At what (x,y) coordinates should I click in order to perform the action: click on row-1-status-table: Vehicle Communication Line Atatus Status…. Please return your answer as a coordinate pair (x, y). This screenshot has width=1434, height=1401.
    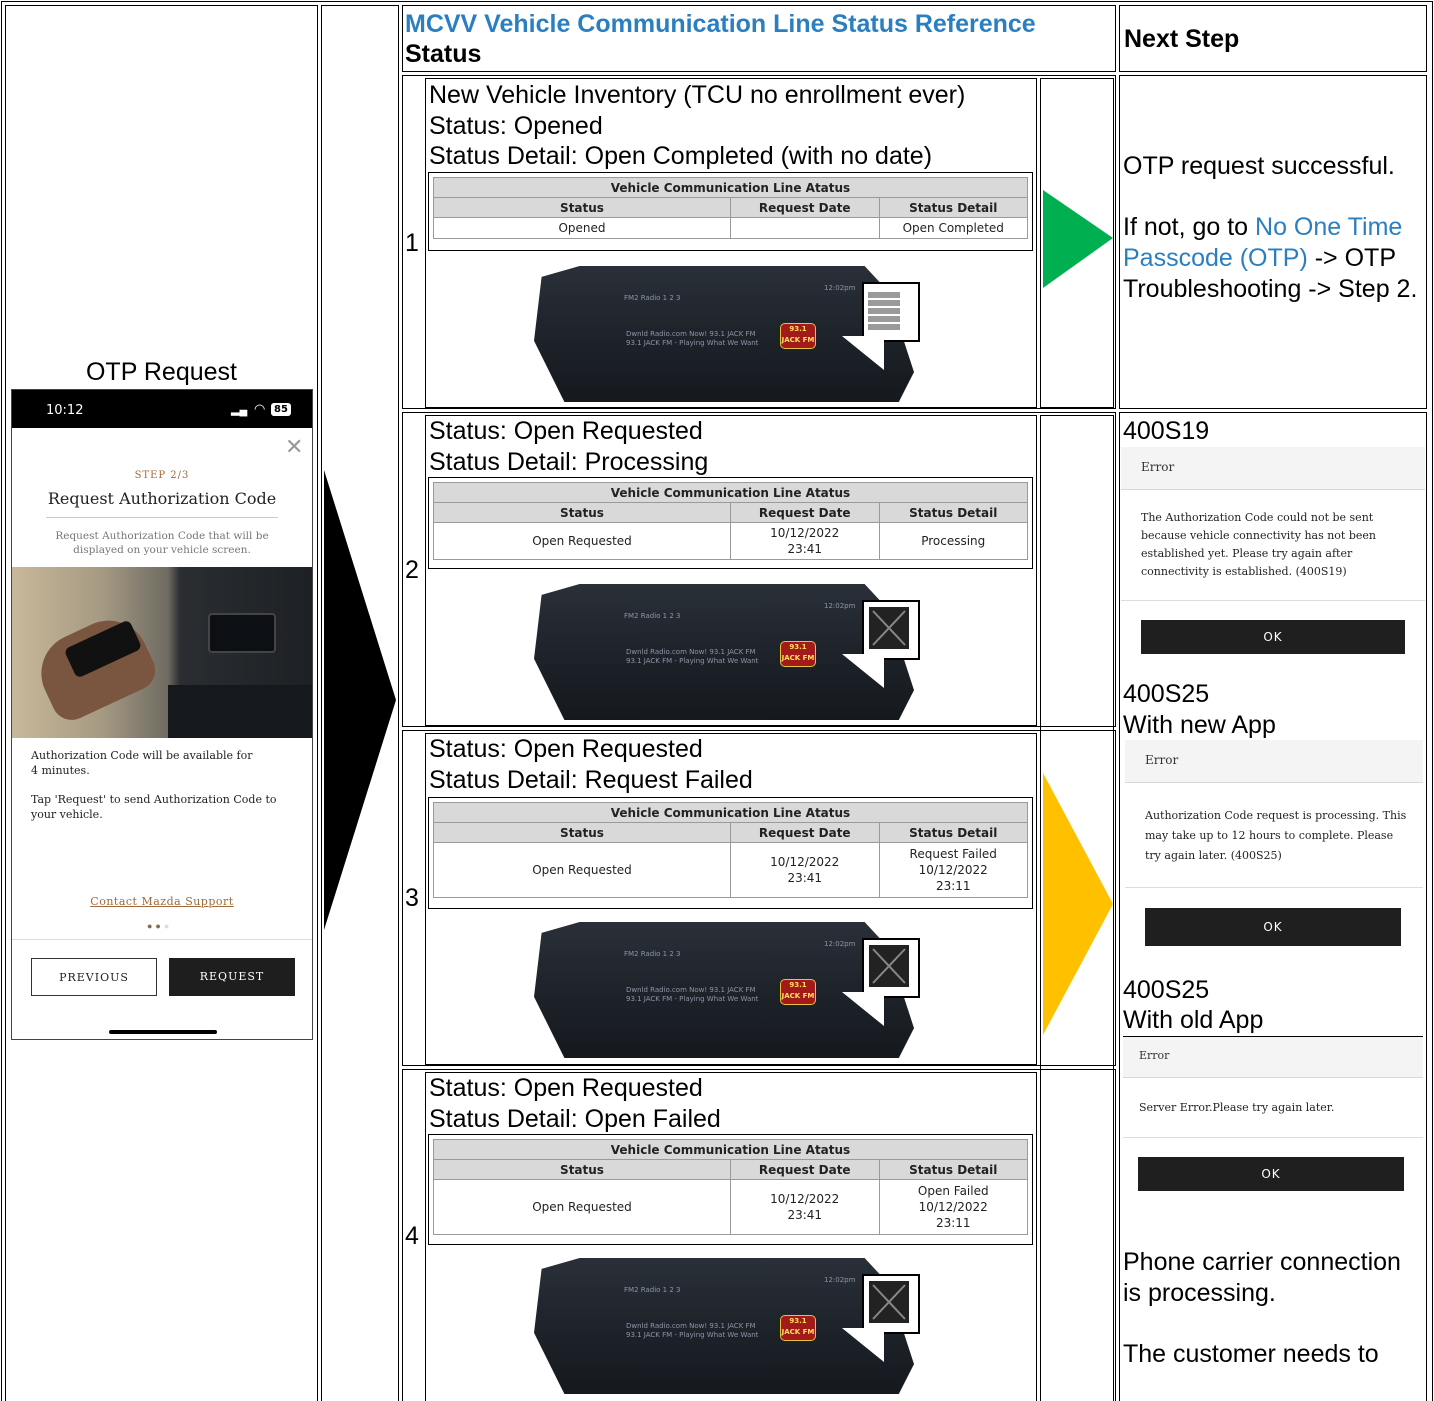
    Looking at the image, I should click on (730, 211).